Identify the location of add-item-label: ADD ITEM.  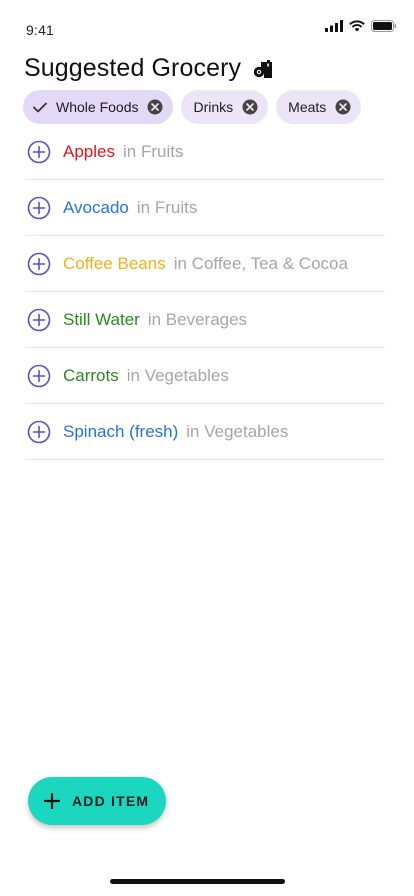
(111, 801).